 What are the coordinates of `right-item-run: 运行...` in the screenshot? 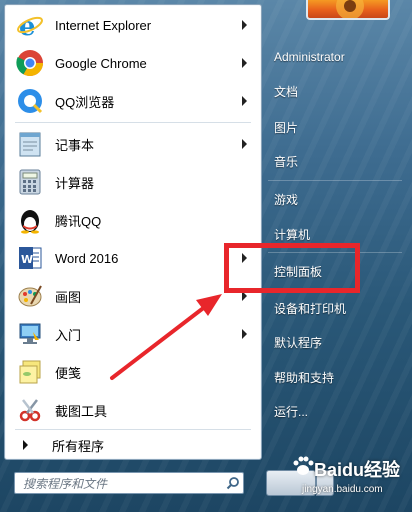 It's located at (334, 411).